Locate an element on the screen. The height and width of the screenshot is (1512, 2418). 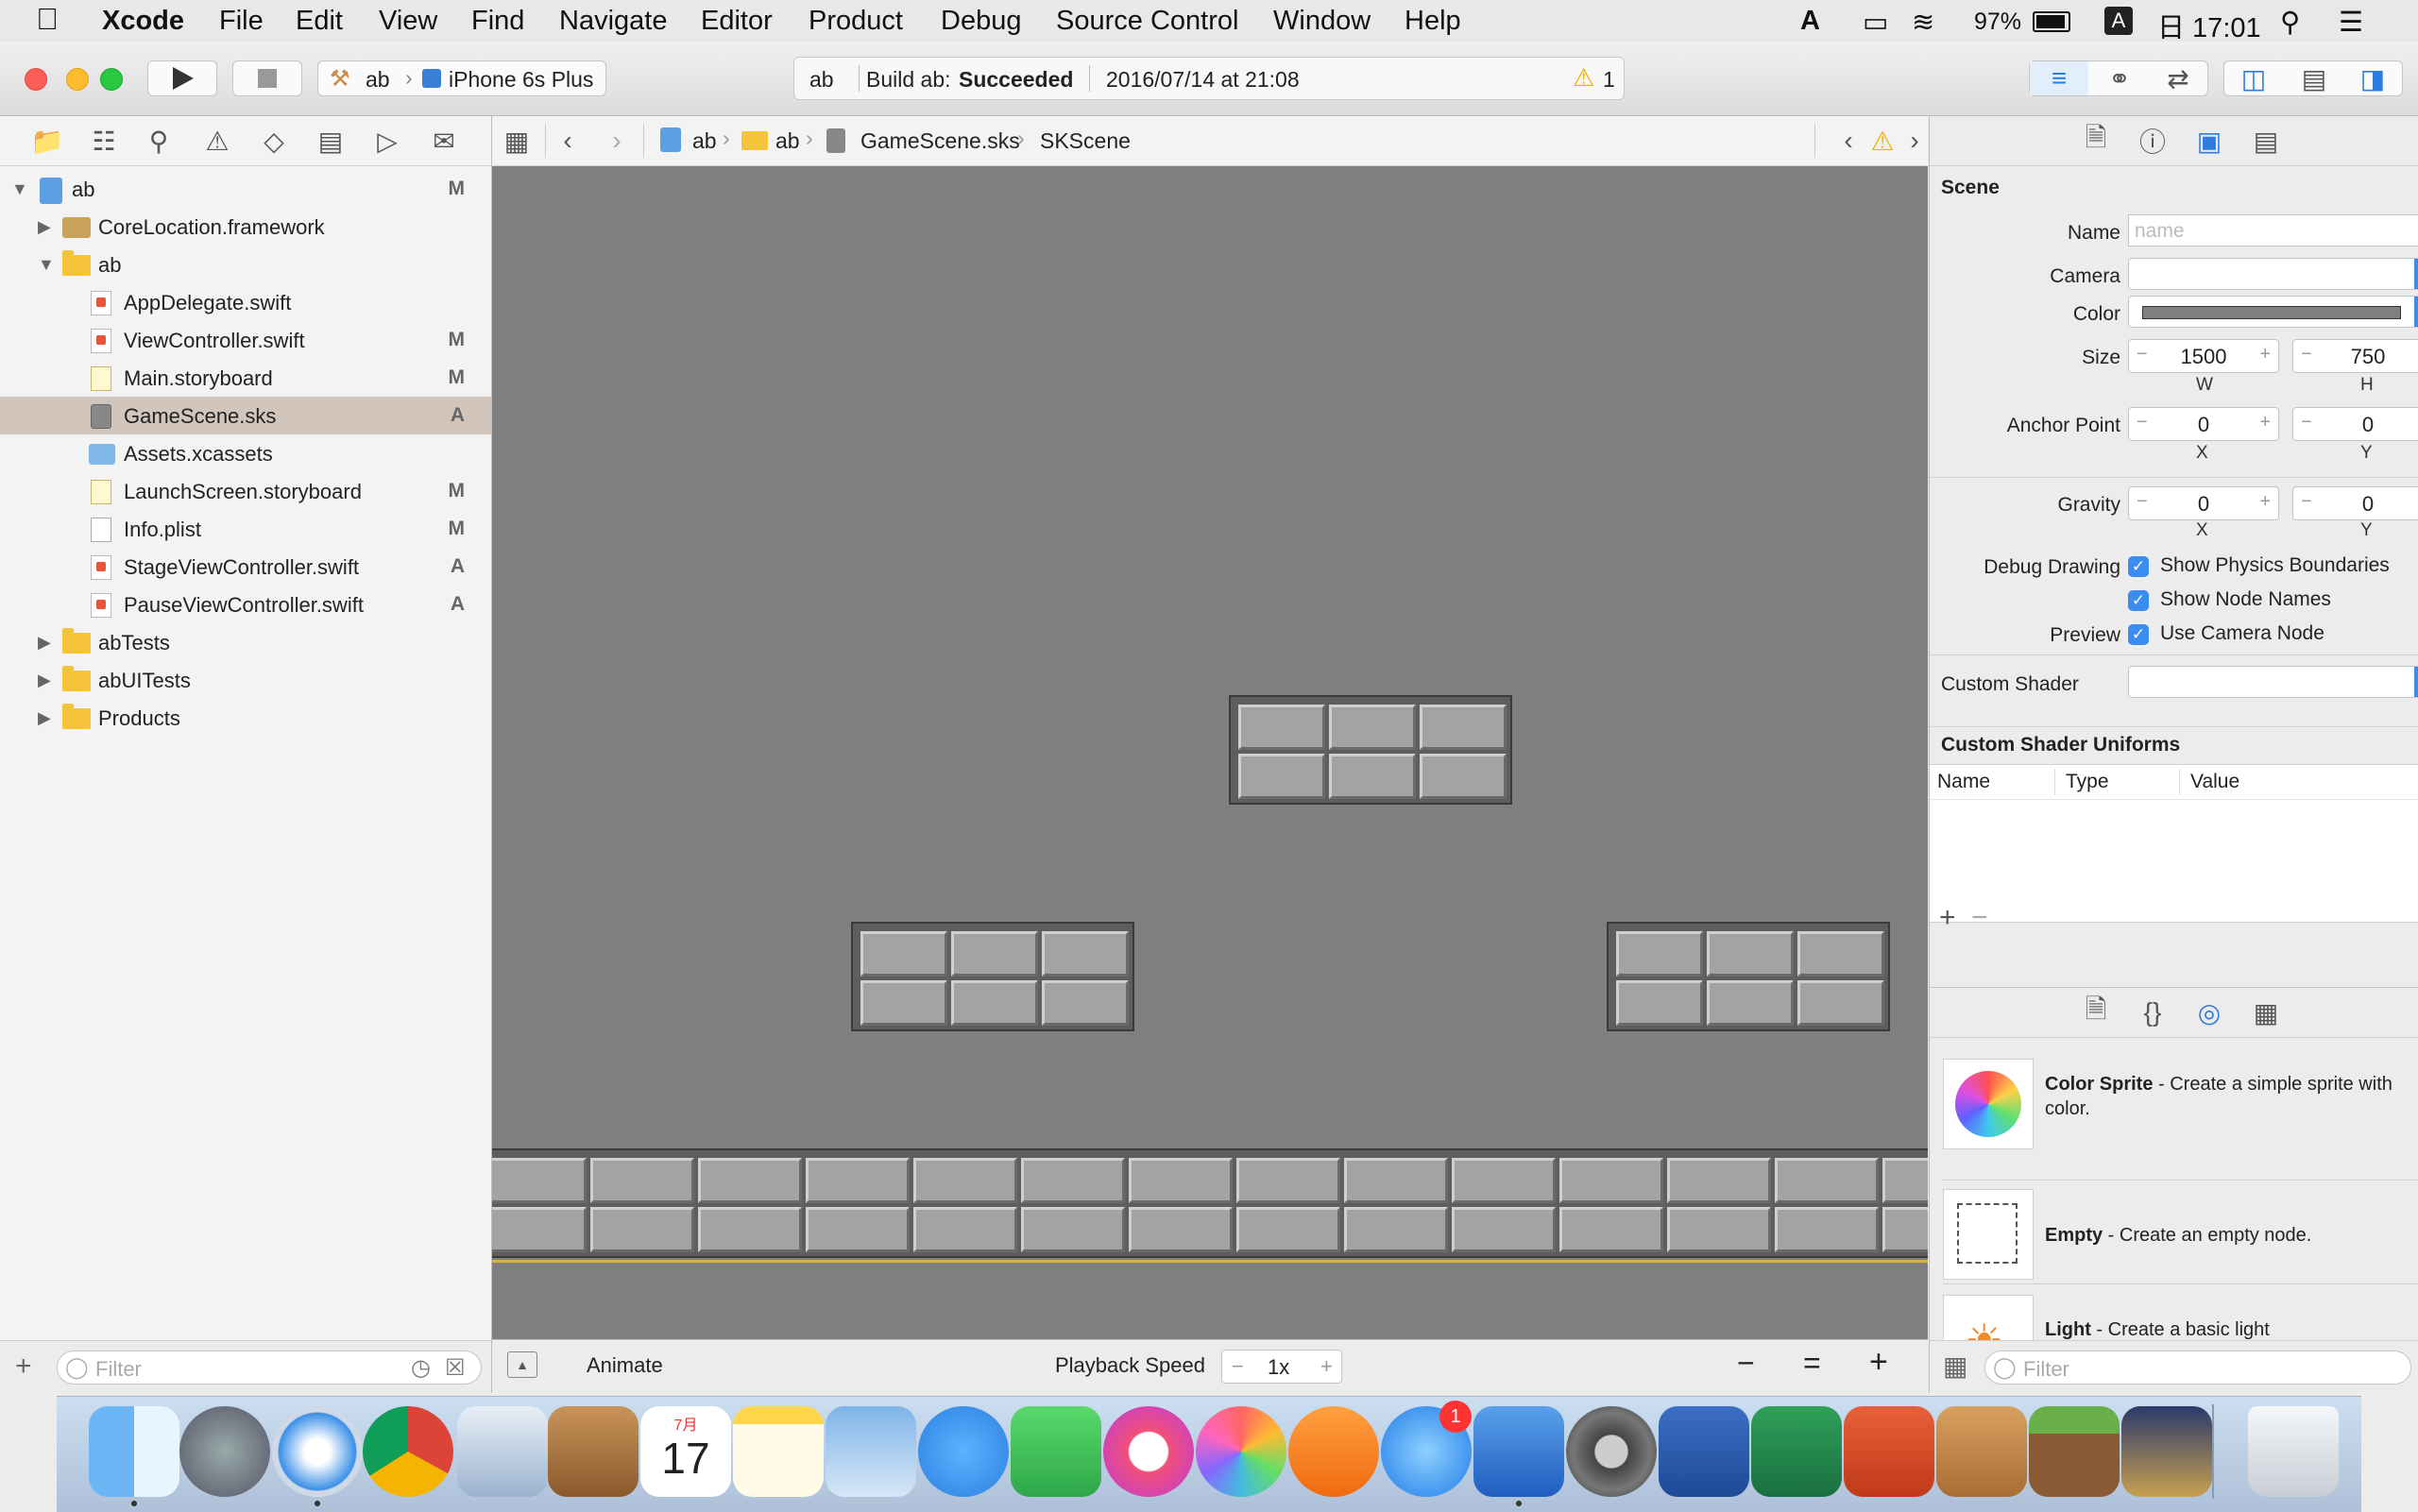
photos-icon is located at coordinates (1241, 1452).